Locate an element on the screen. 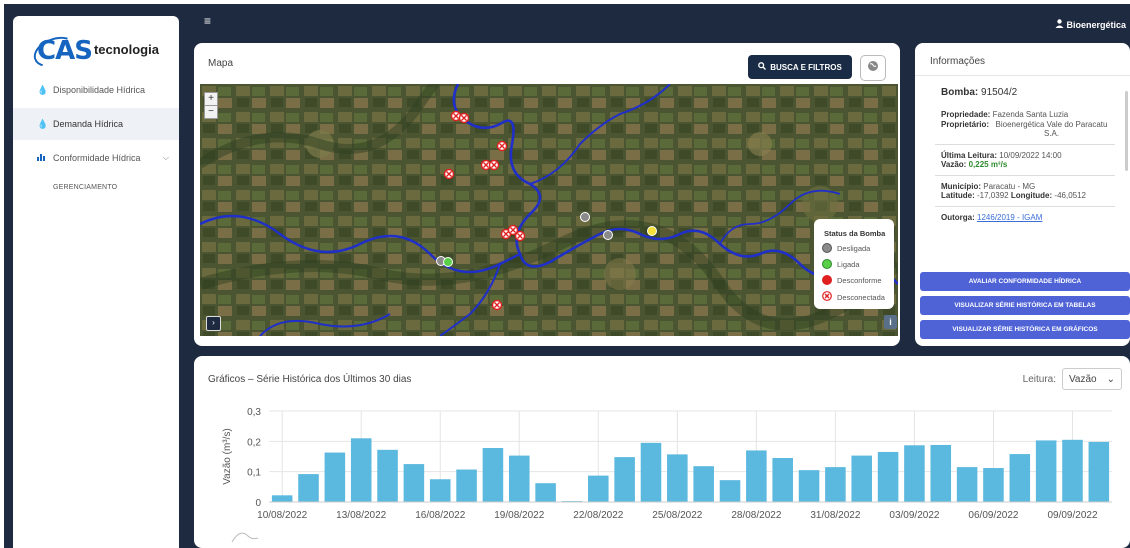  globe-icon is located at coordinates (873, 68).